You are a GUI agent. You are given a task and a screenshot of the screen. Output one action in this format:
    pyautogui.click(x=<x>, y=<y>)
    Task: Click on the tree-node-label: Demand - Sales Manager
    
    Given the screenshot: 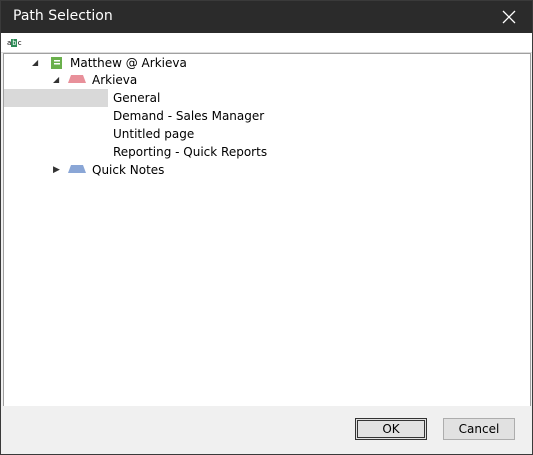 What is the action you would take?
    pyautogui.click(x=189, y=116)
    